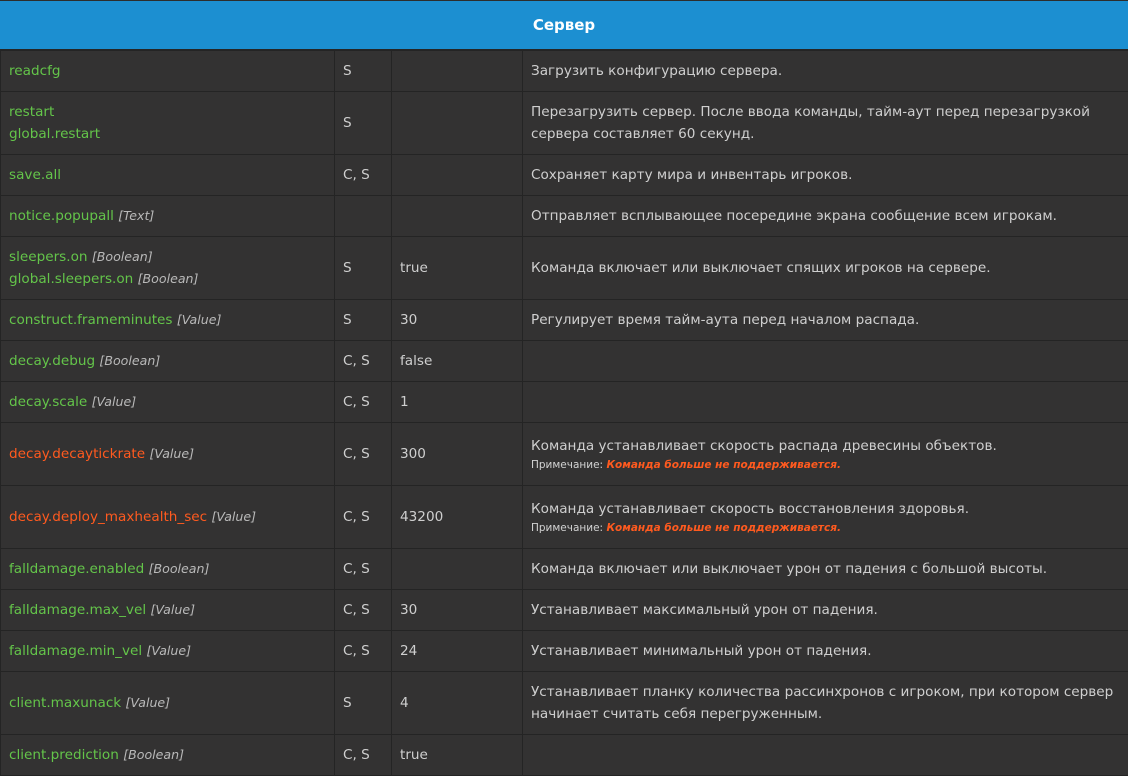 Image resolution: width=1128 pixels, height=776 pixels. What do you see at coordinates (167, 402) in the screenshot?
I see `command-cell: decay.scale [Value]` at bounding box center [167, 402].